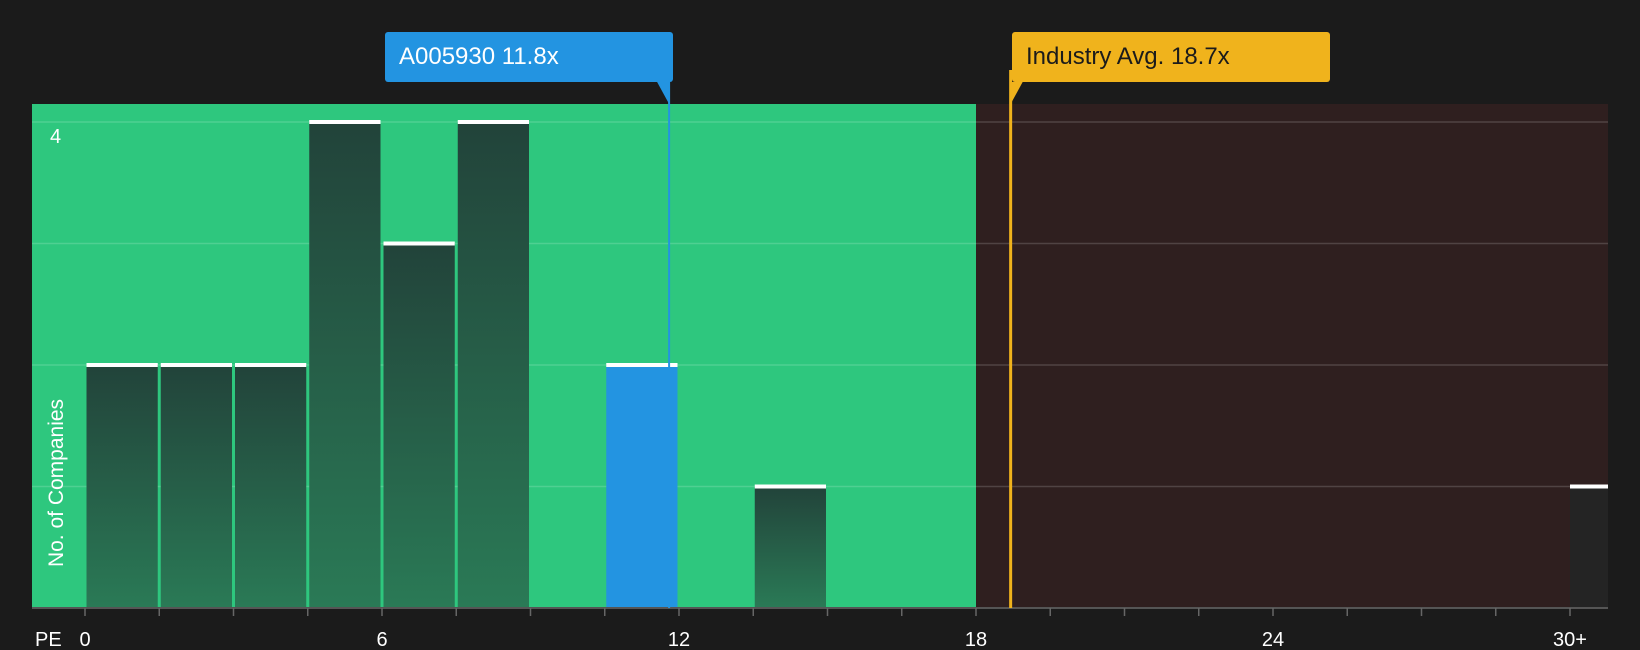 This screenshot has width=1640, height=650. I want to click on x-tick-label: 0, so click(84, 639).